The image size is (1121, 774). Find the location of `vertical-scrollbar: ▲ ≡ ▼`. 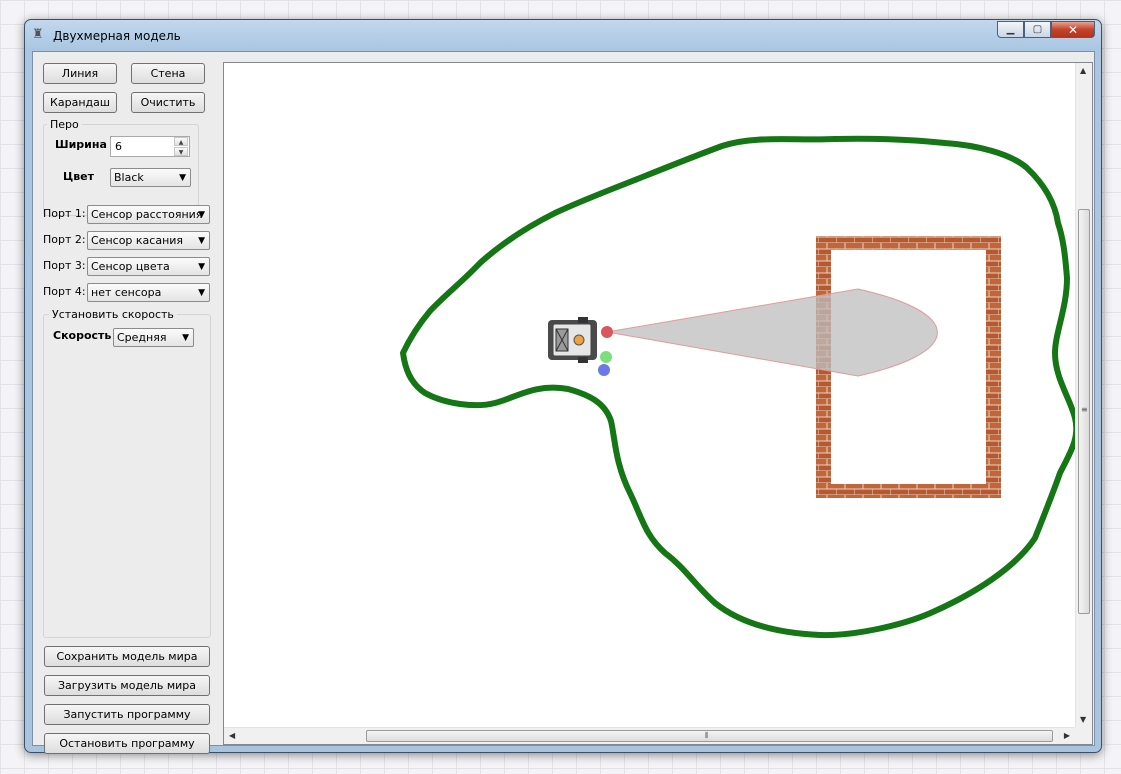

vertical-scrollbar: ▲ ≡ ▼ is located at coordinates (1083, 395).